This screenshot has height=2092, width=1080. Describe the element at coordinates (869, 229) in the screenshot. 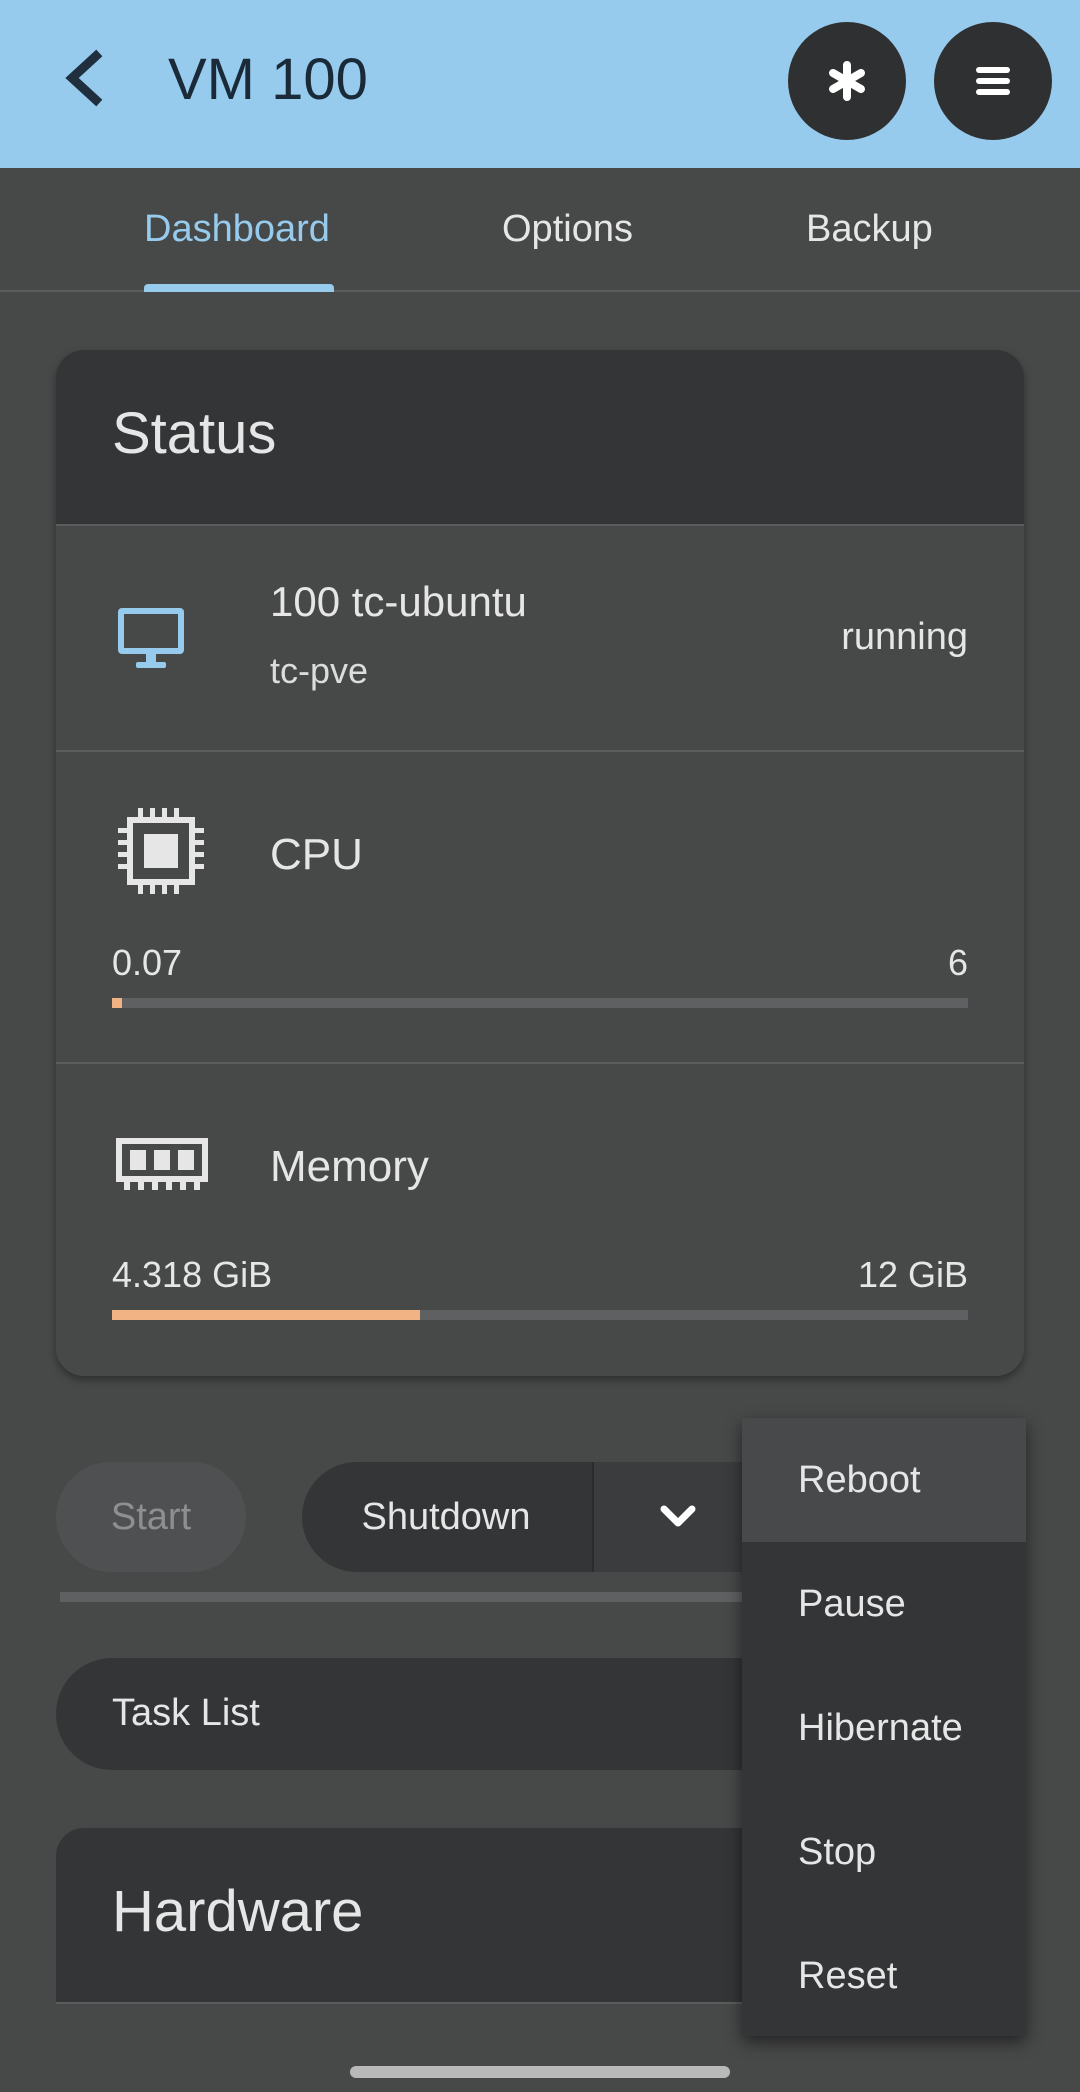

I see `tab-backup: Backup` at that location.